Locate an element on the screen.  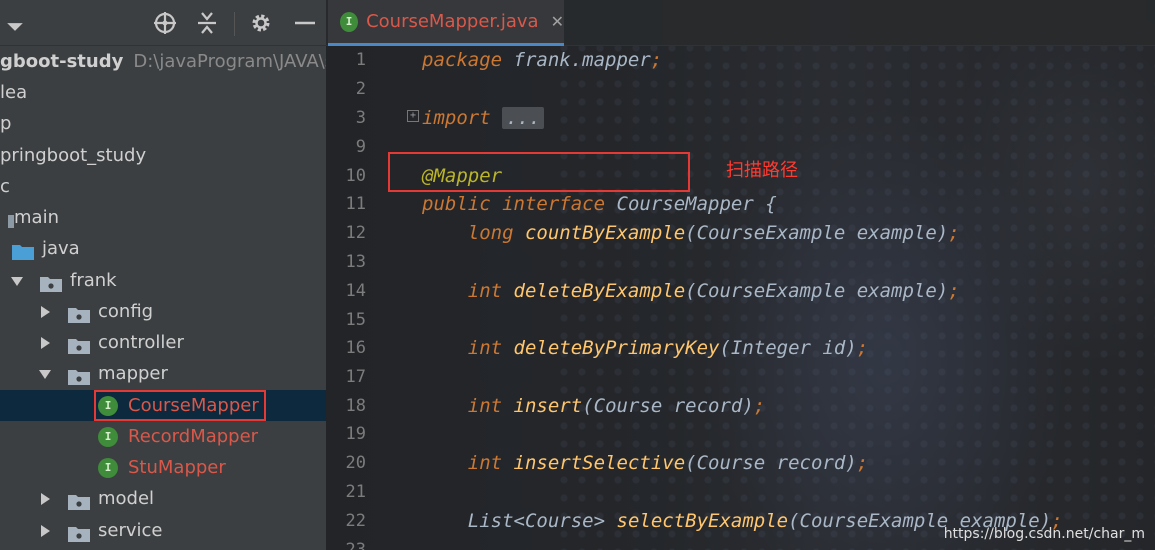
code-method: deleteByExample is located at coordinates (599, 291).